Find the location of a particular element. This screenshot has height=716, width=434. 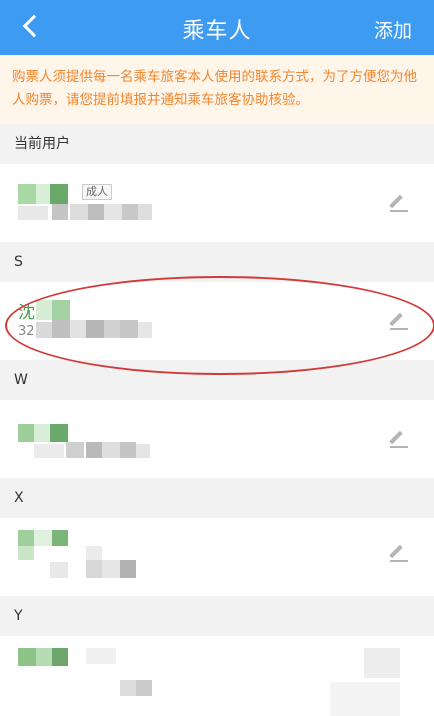

nav-bar: 乘车人 添加 is located at coordinates (217, 27).